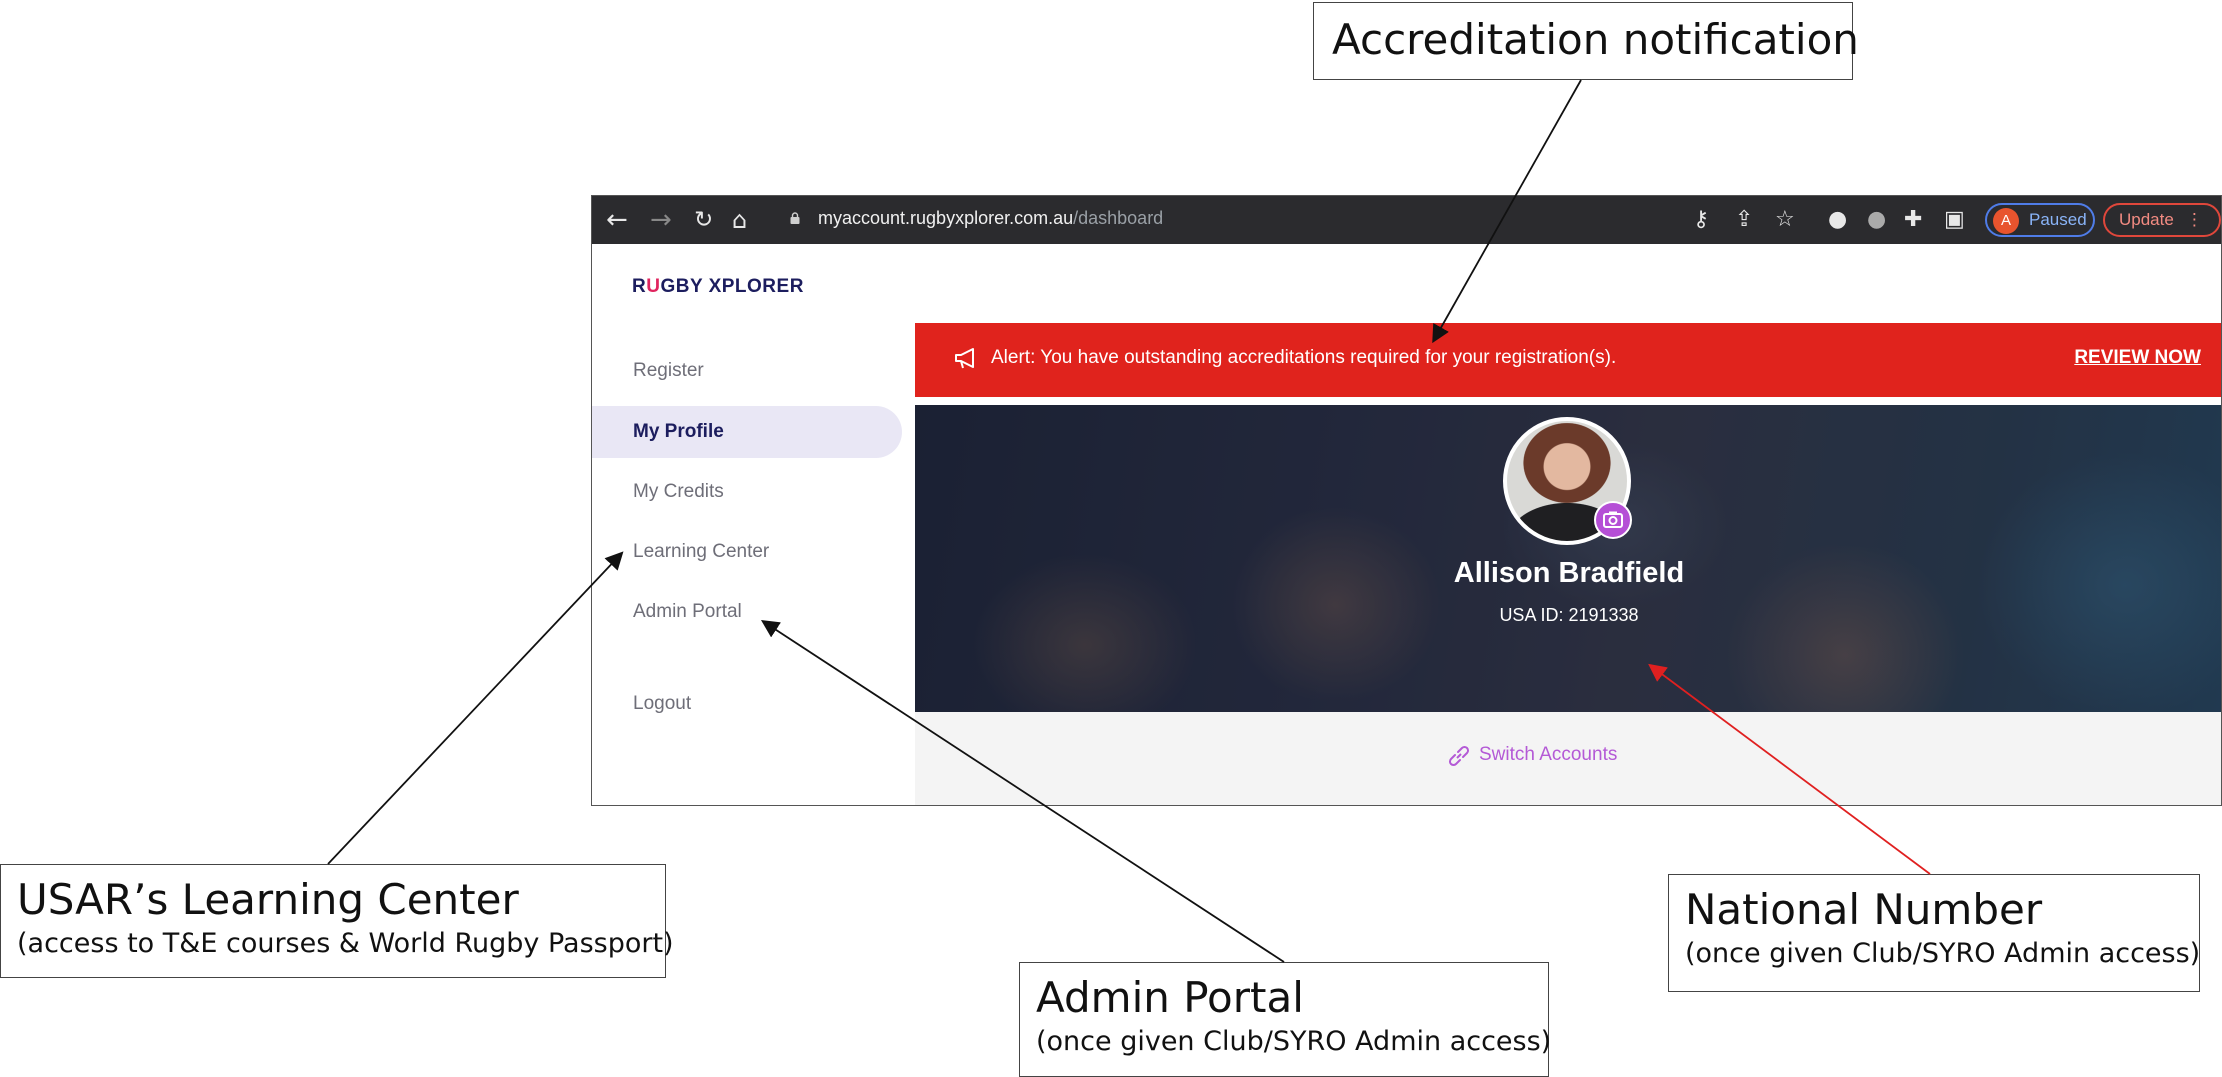  Describe the element at coordinates (475, 708) in the screenshot. I see `learning-center-arrow` at that location.